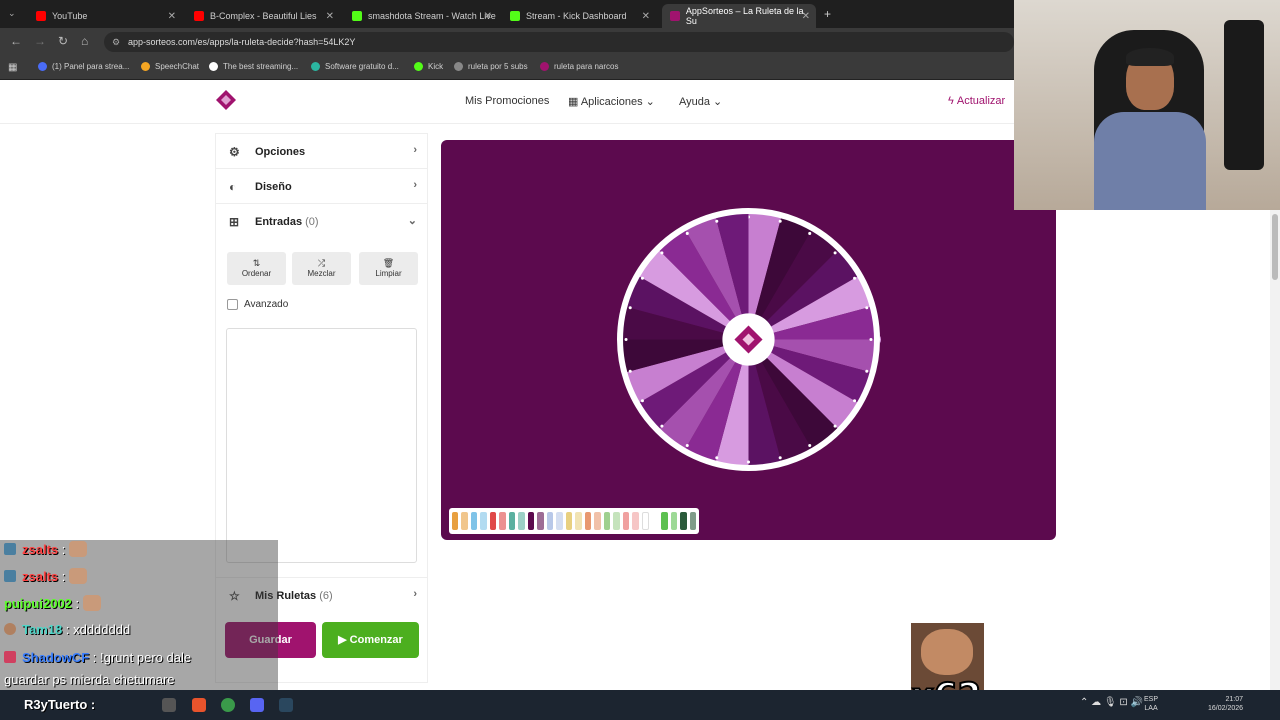 This screenshot has height=720, width=1280. What do you see at coordinates (46, 549) in the screenshot?
I see `chat-message: zsalts :` at bounding box center [46, 549].